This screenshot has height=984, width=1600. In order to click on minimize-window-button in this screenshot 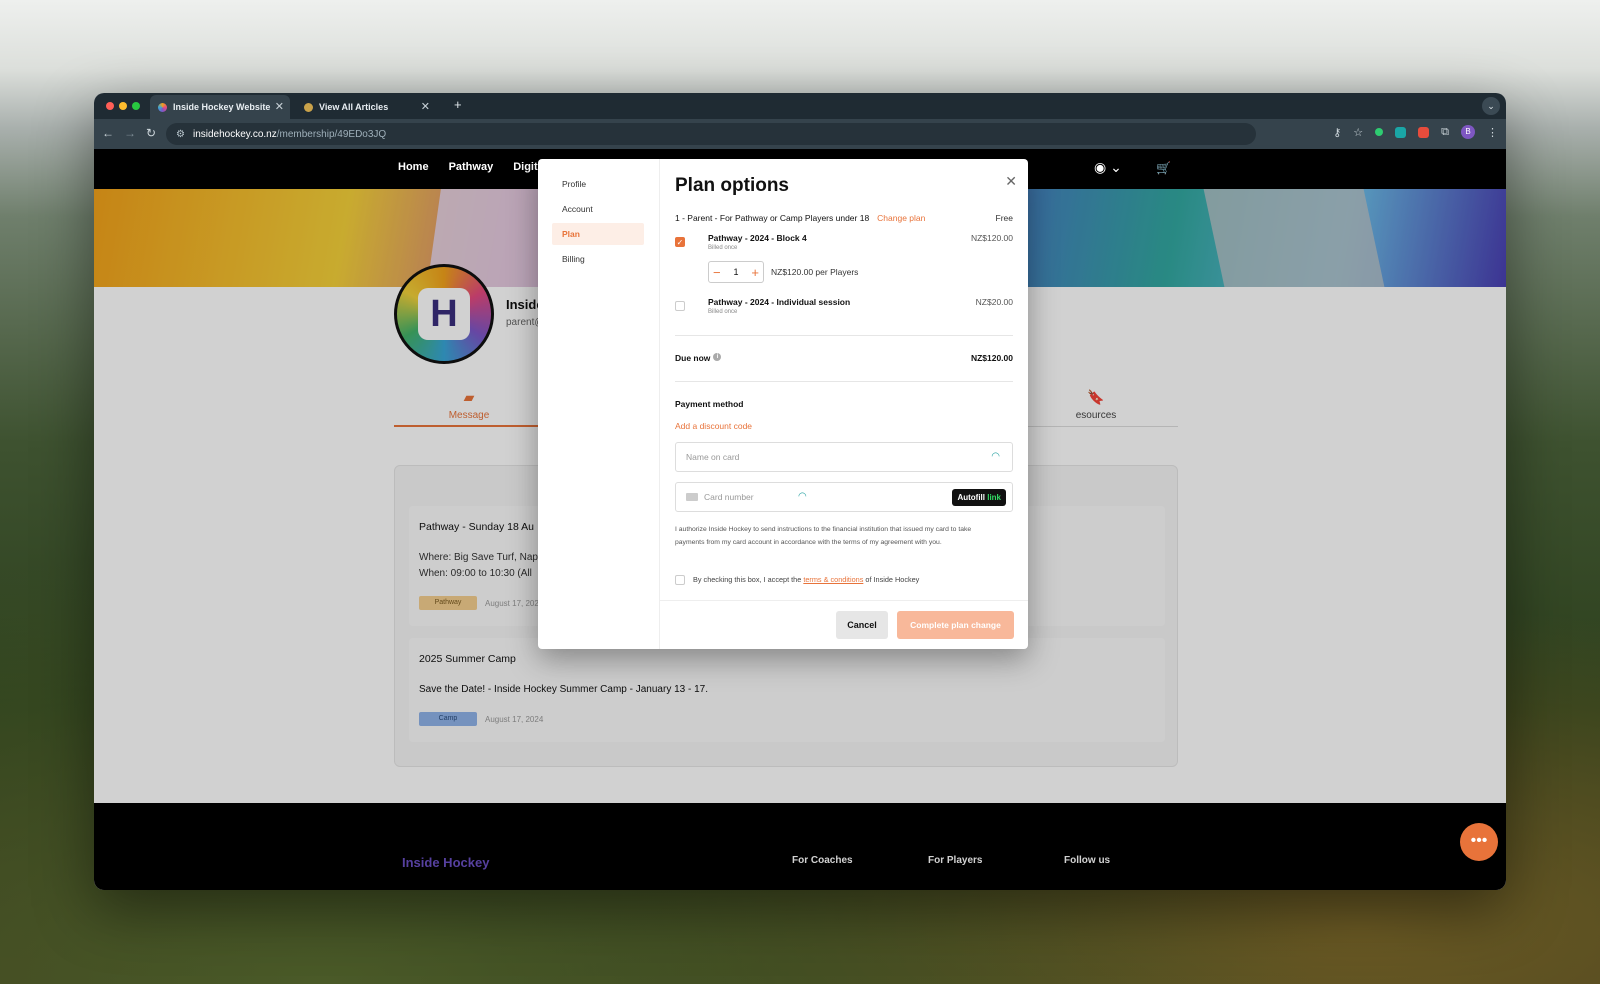, I will do `click(123, 106)`.